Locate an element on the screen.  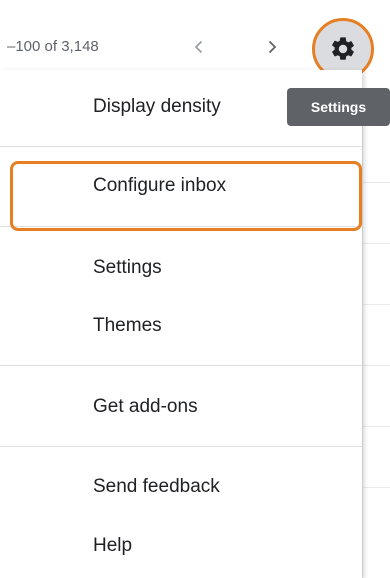
menu-item-send-feedback: Send feedback is located at coordinates (181, 487).